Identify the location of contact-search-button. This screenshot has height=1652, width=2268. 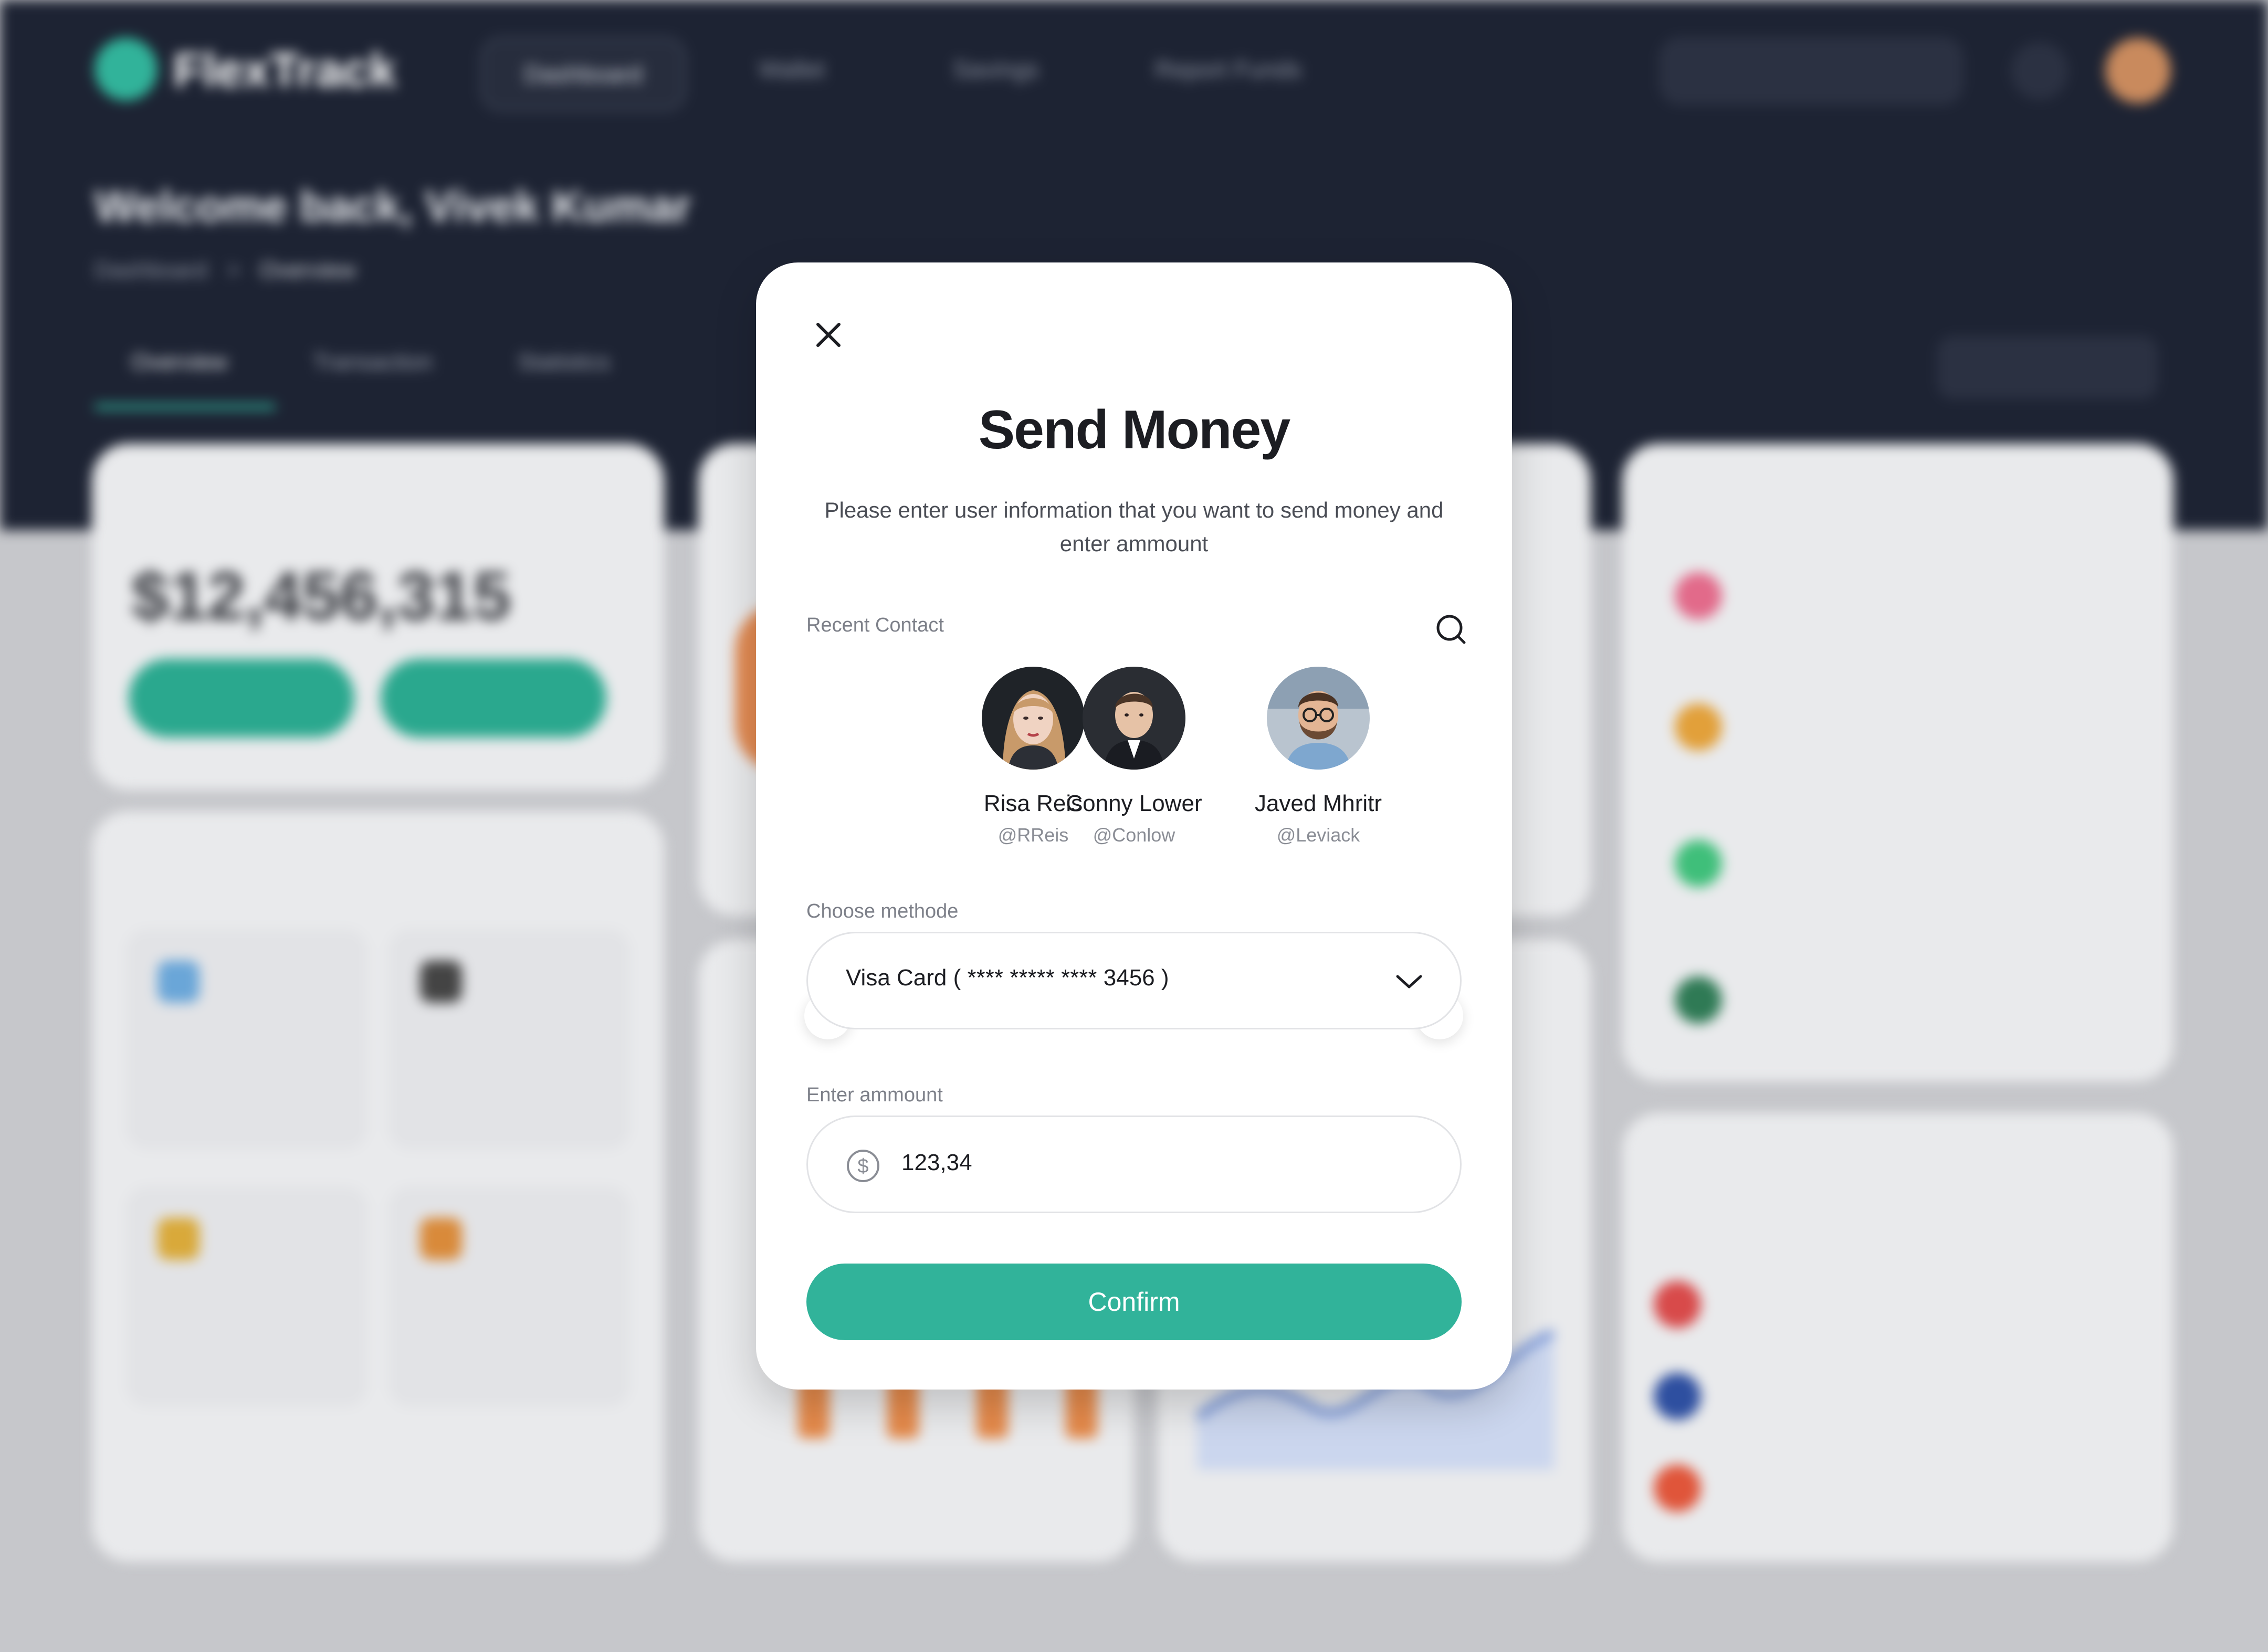
(1452, 630).